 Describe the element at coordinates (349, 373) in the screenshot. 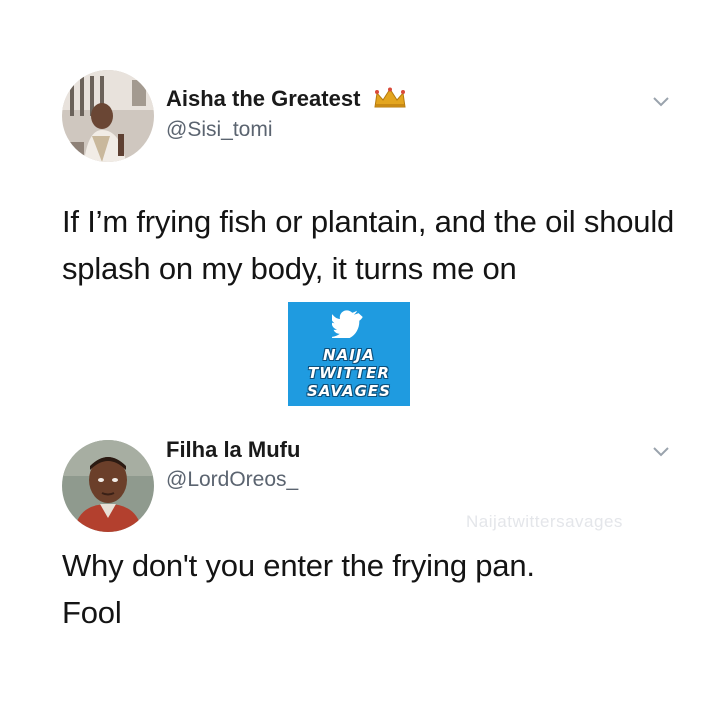

I see `watermark-line-2: TWITTER` at that location.